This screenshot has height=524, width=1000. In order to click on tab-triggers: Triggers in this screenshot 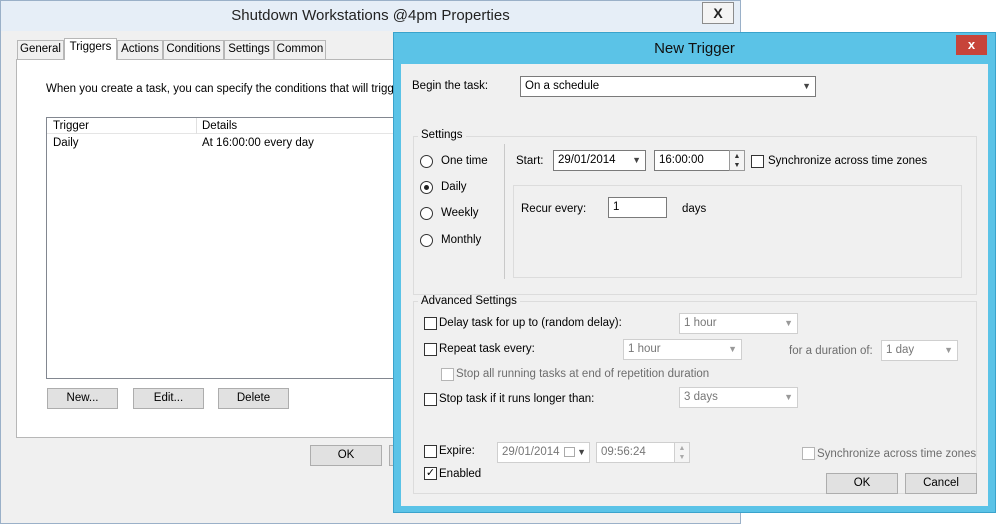, I will do `click(90, 49)`.